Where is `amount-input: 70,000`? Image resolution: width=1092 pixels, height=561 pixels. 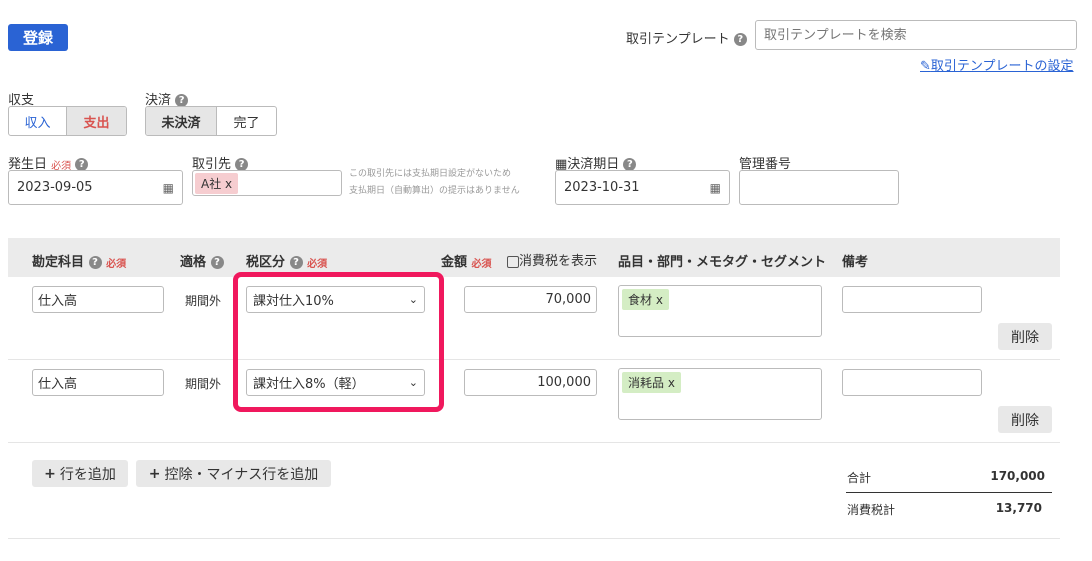
amount-input: 70,000 is located at coordinates (530, 299).